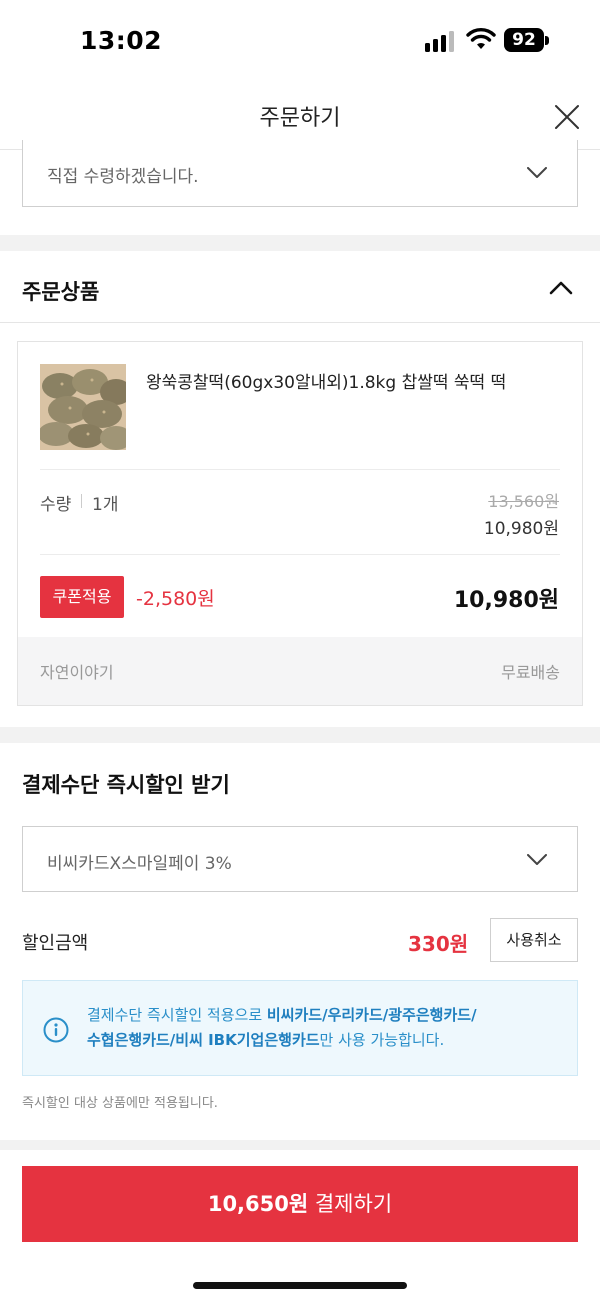 The width and height of the screenshot is (600, 1300). I want to click on quantity-value: 1개, so click(105, 505).